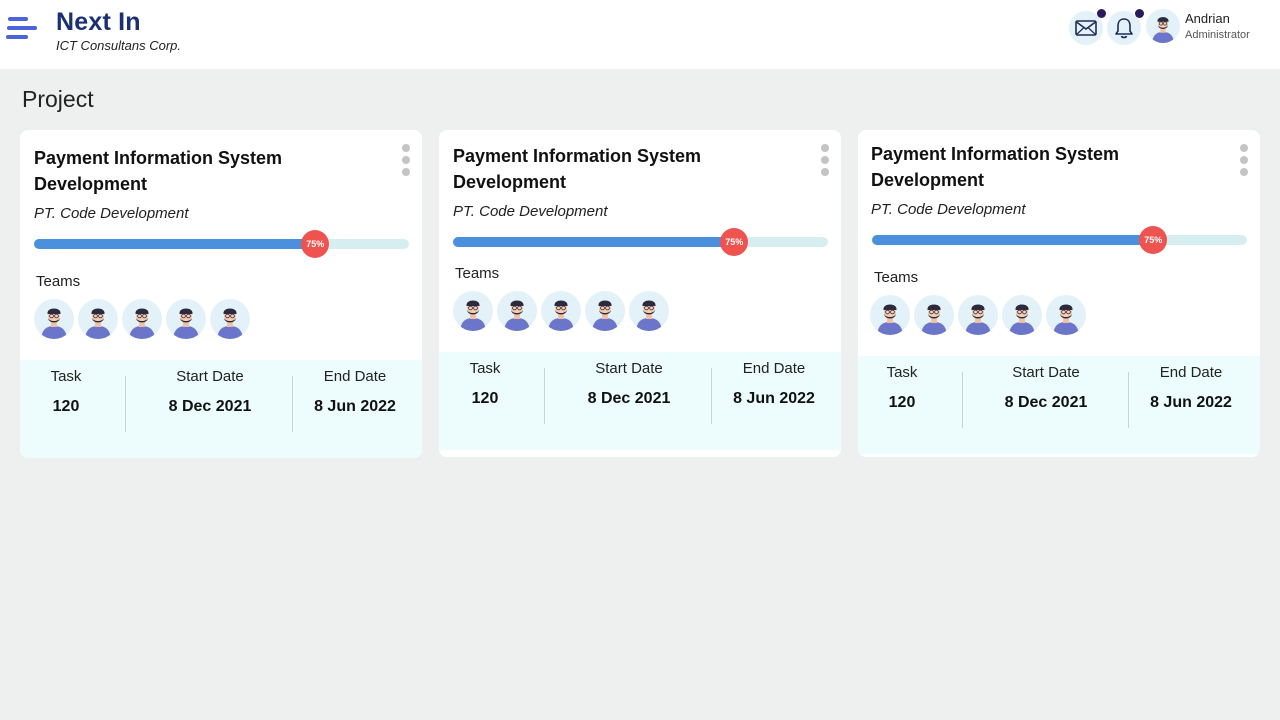 The image size is (1280, 720). Describe the element at coordinates (58, 99) in the screenshot. I see `page-title: Project` at that location.